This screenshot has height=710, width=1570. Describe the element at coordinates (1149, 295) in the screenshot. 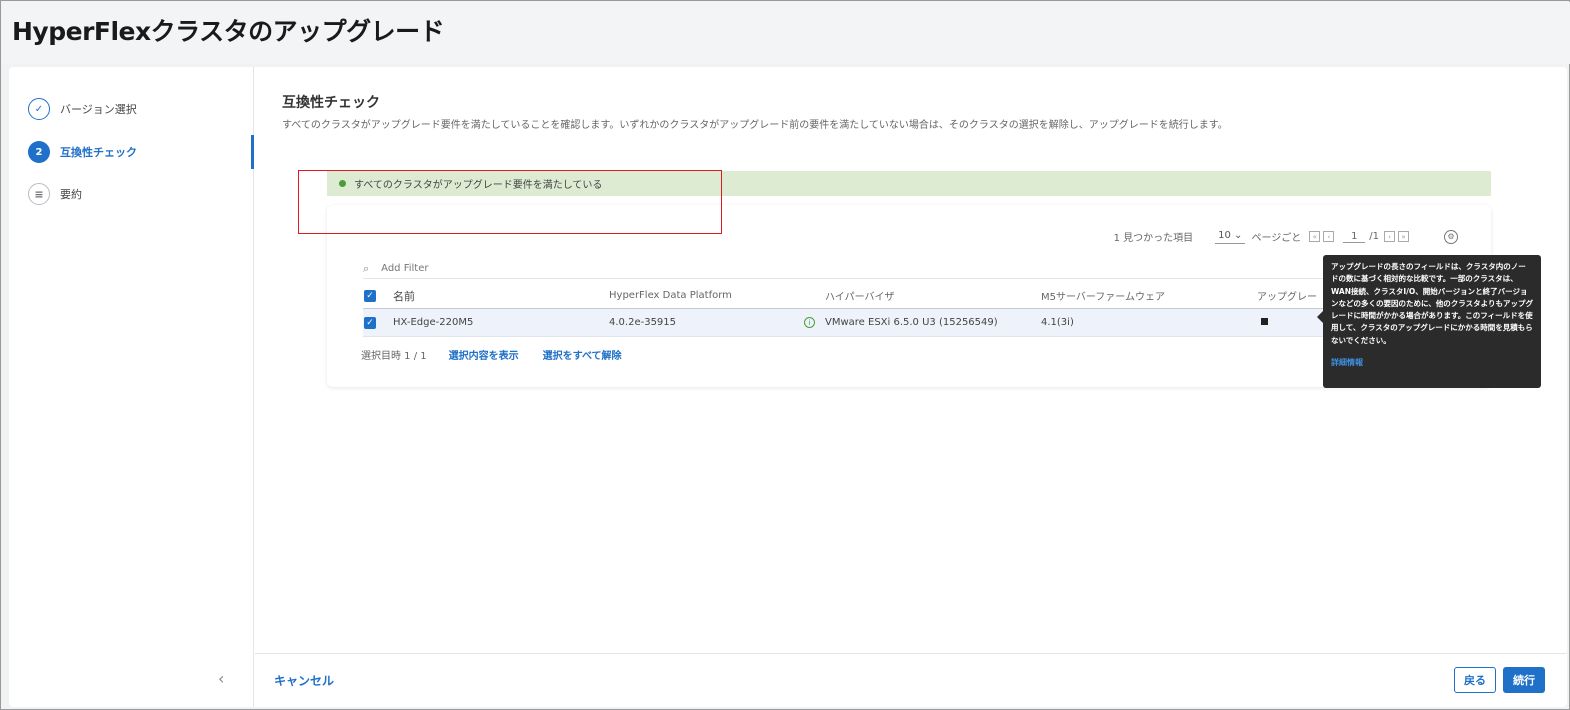

I see `column-header-firmware: M5サーバーファームウェア` at that location.